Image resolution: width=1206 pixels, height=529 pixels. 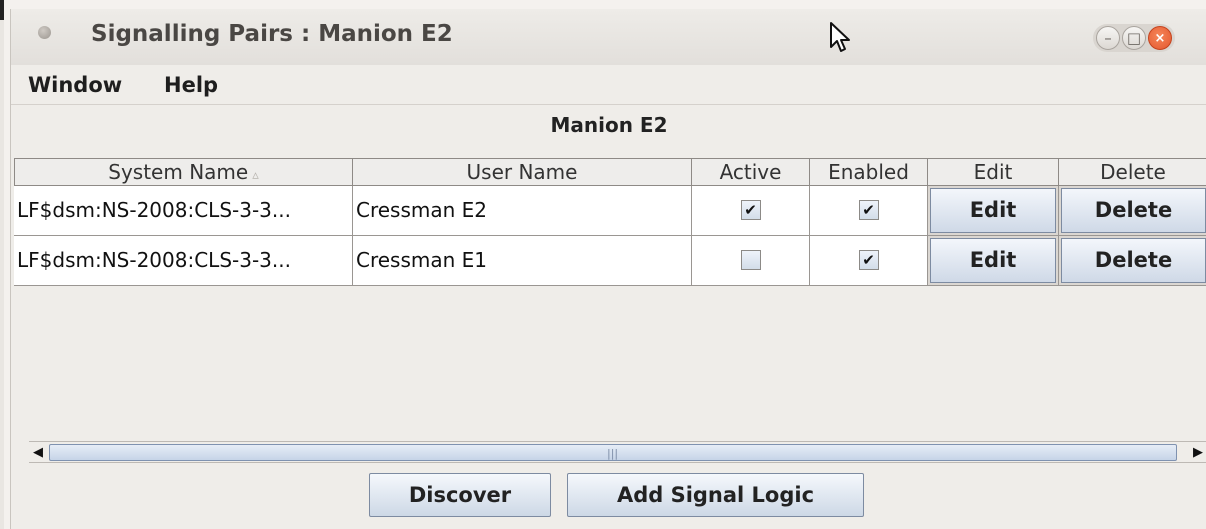 I want to click on active-cell, so click(x=751, y=261).